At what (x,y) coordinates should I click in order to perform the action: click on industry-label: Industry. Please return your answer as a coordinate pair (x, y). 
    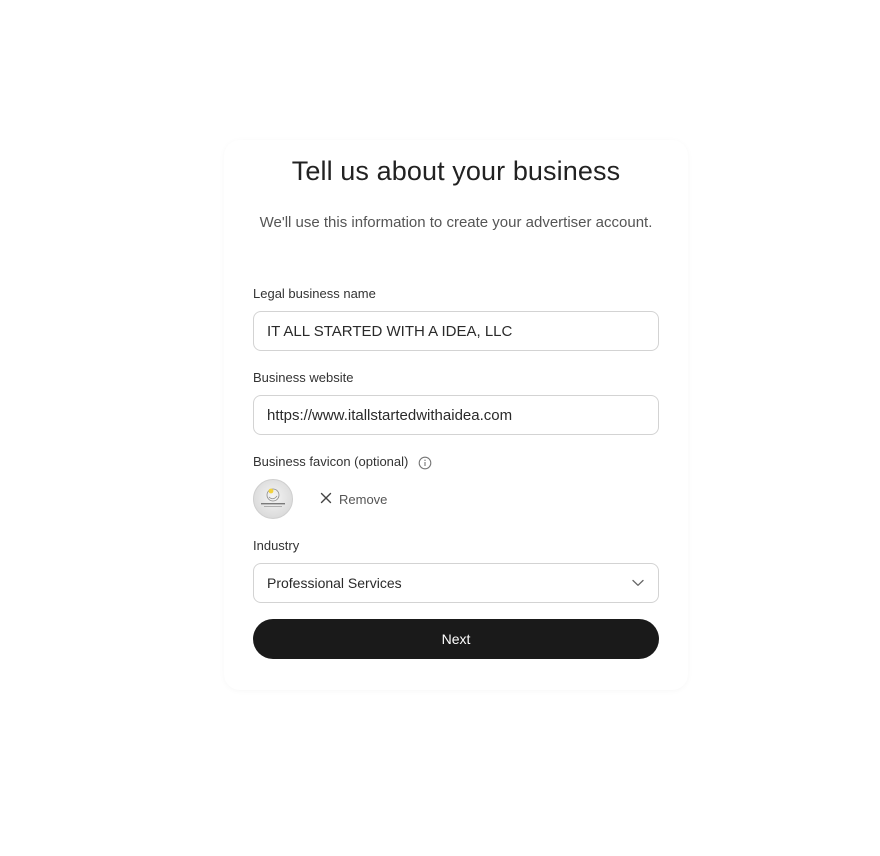
    Looking at the image, I should click on (276, 545).